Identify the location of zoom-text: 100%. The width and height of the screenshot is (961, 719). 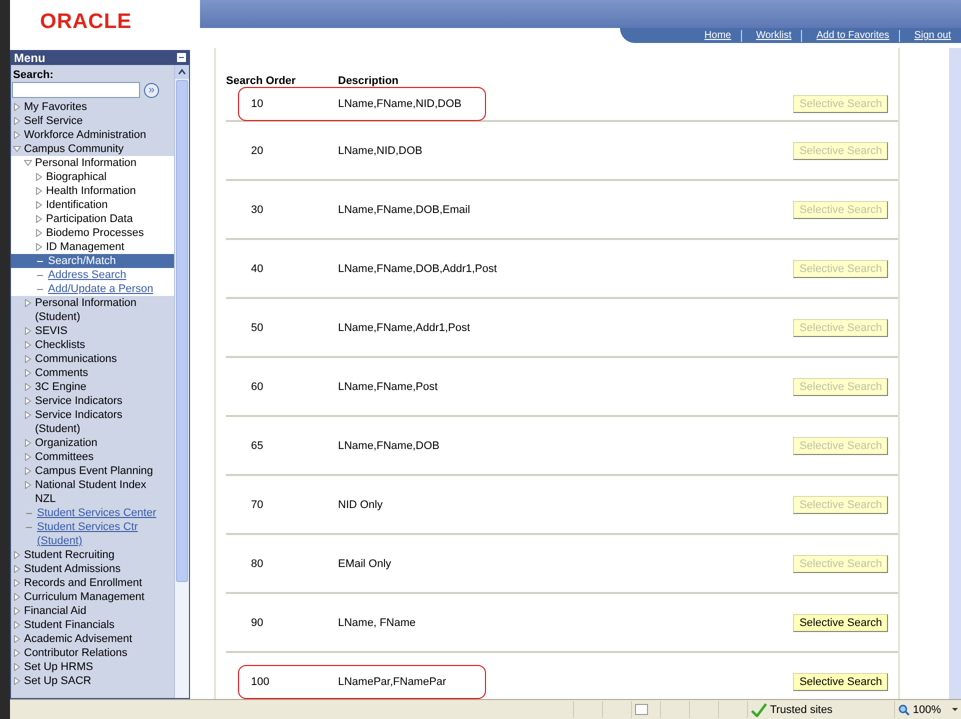
(926, 710).